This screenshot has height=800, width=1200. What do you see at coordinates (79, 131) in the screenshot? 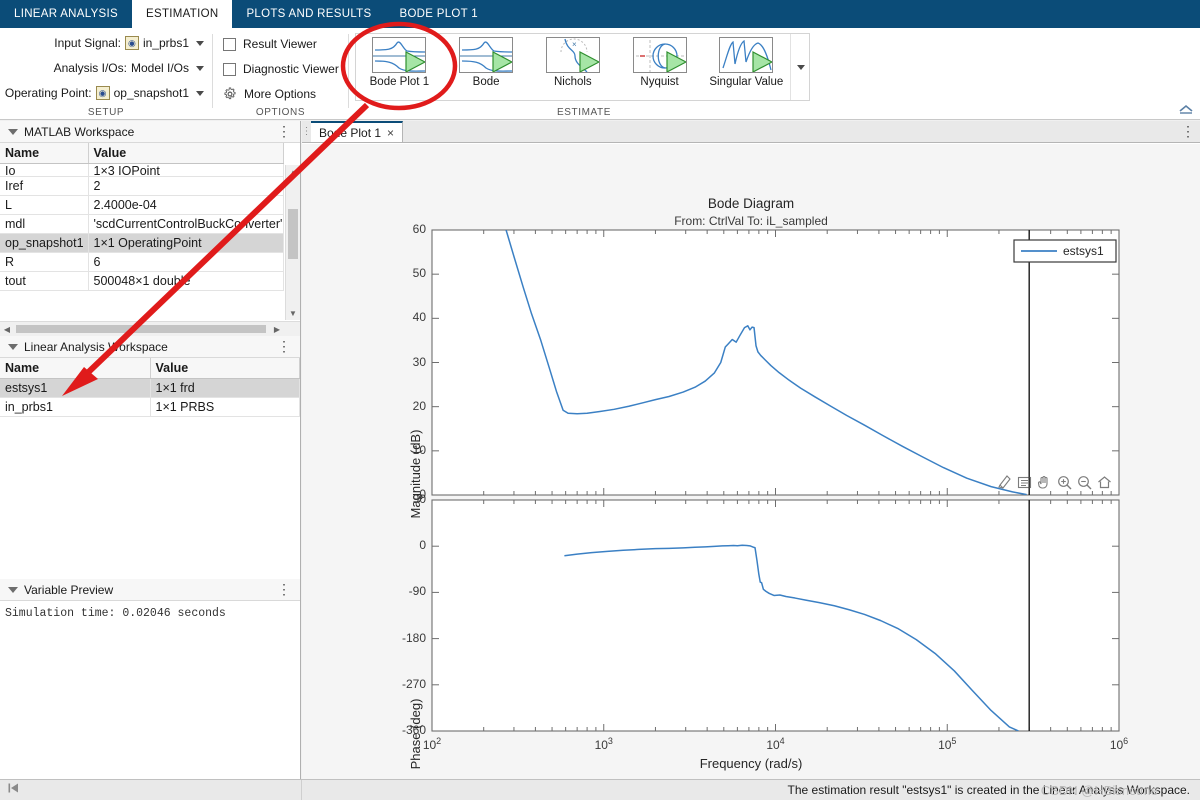
I see `matlab-workspace-title: MATLAB Workspace` at bounding box center [79, 131].